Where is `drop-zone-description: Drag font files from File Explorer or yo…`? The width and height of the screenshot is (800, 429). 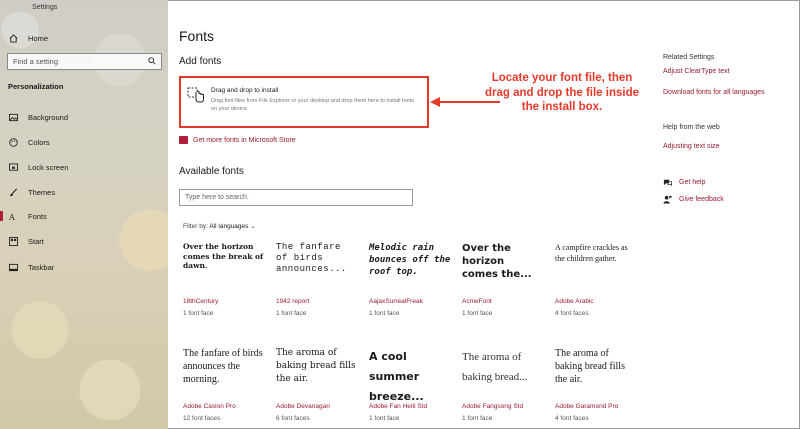
drop-zone-description: Drag font files from File Explorer or yo… is located at coordinates (312, 105).